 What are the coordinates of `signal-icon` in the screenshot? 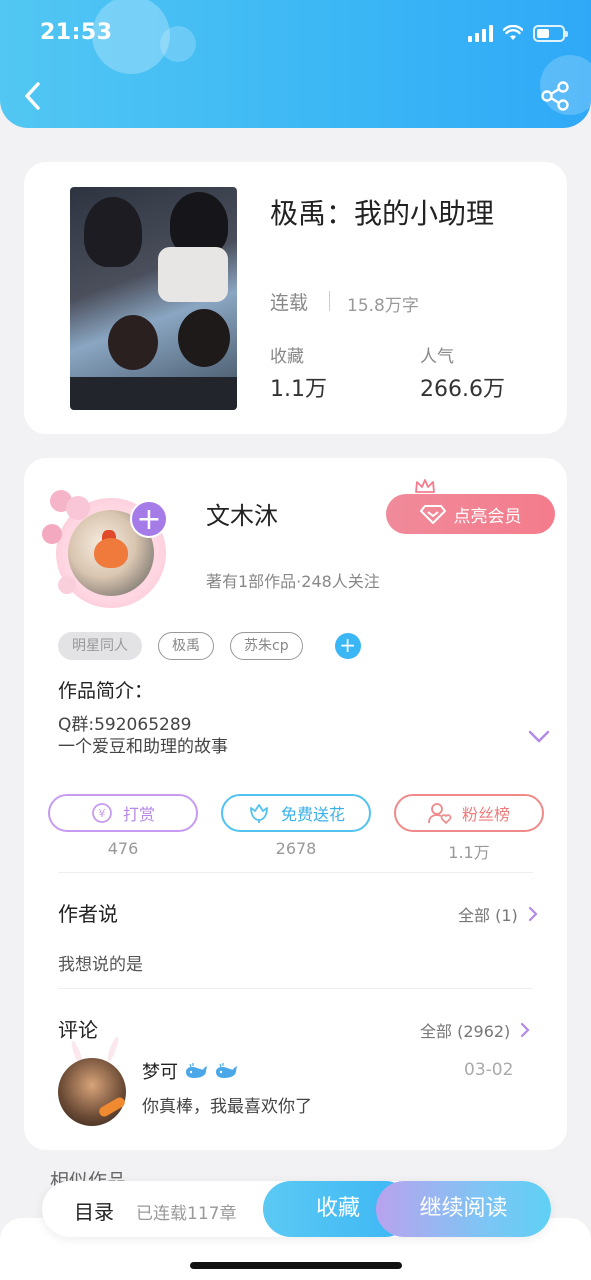 It's located at (480, 33).